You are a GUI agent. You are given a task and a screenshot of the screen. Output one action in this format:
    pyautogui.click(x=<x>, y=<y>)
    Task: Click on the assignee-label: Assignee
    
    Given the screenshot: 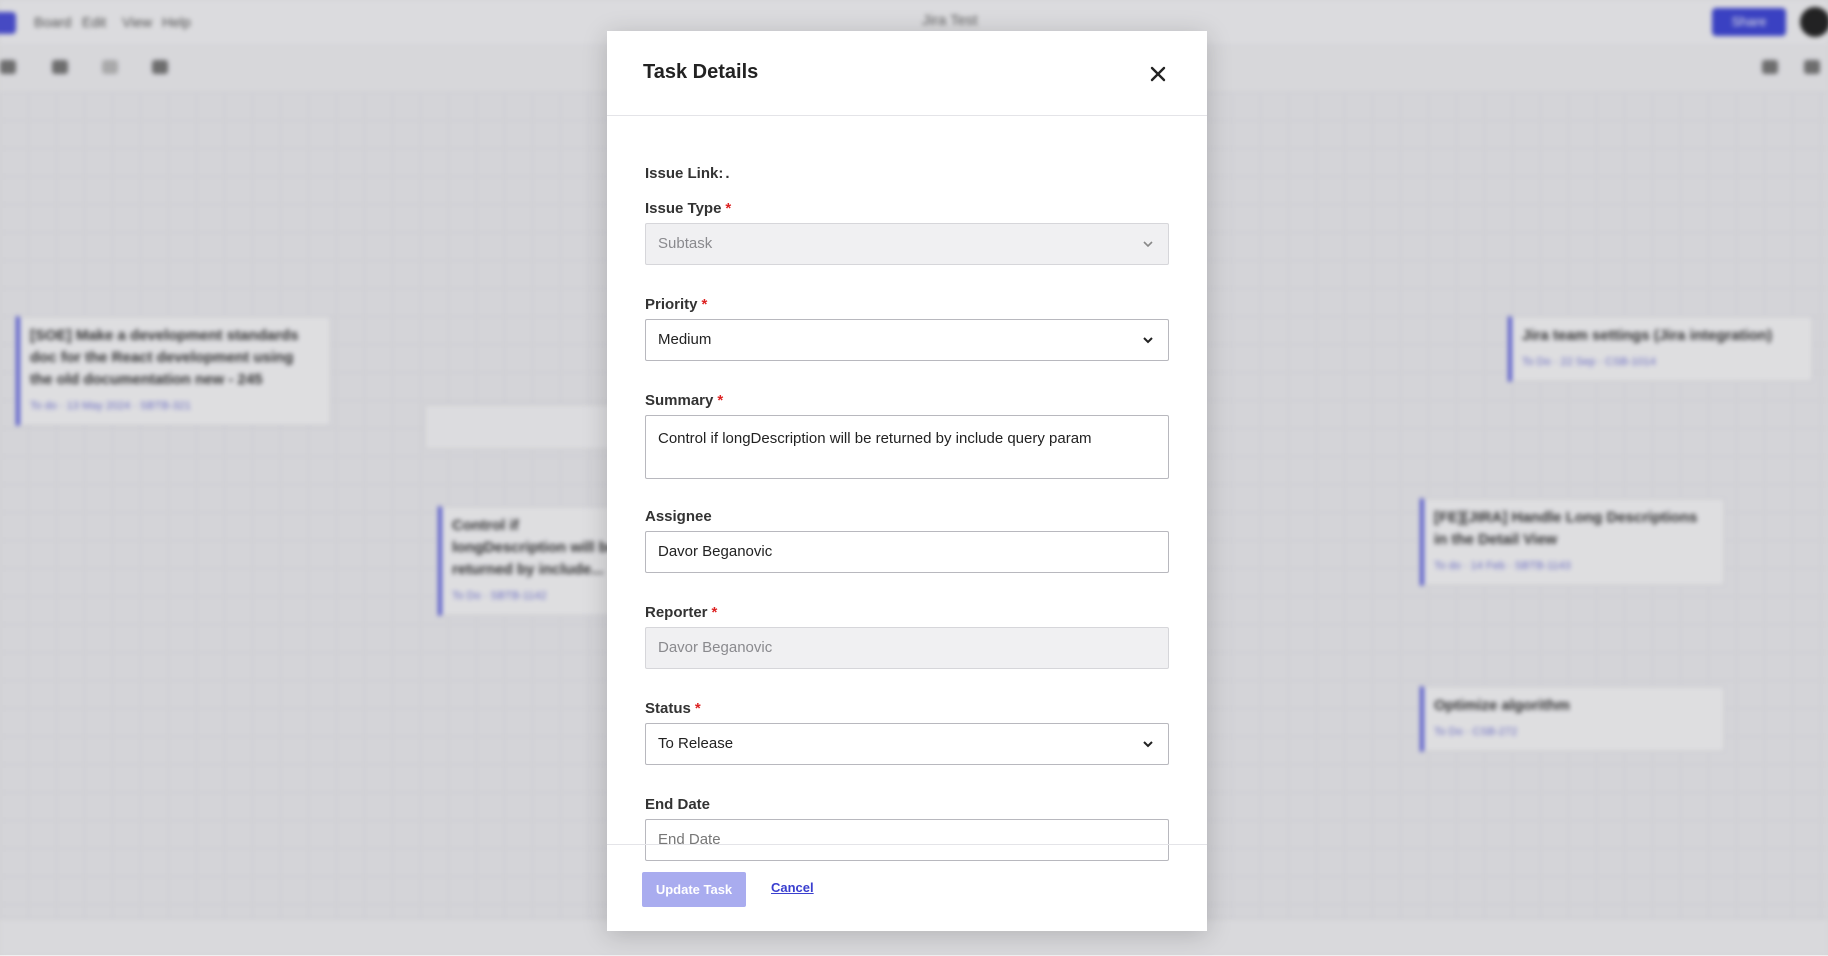 What is the action you would take?
    pyautogui.click(x=678, y=516)
    